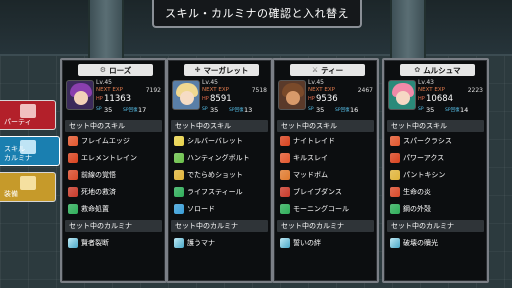  I want to click on carumina-item: 誓いの絆, so click(327, 243).